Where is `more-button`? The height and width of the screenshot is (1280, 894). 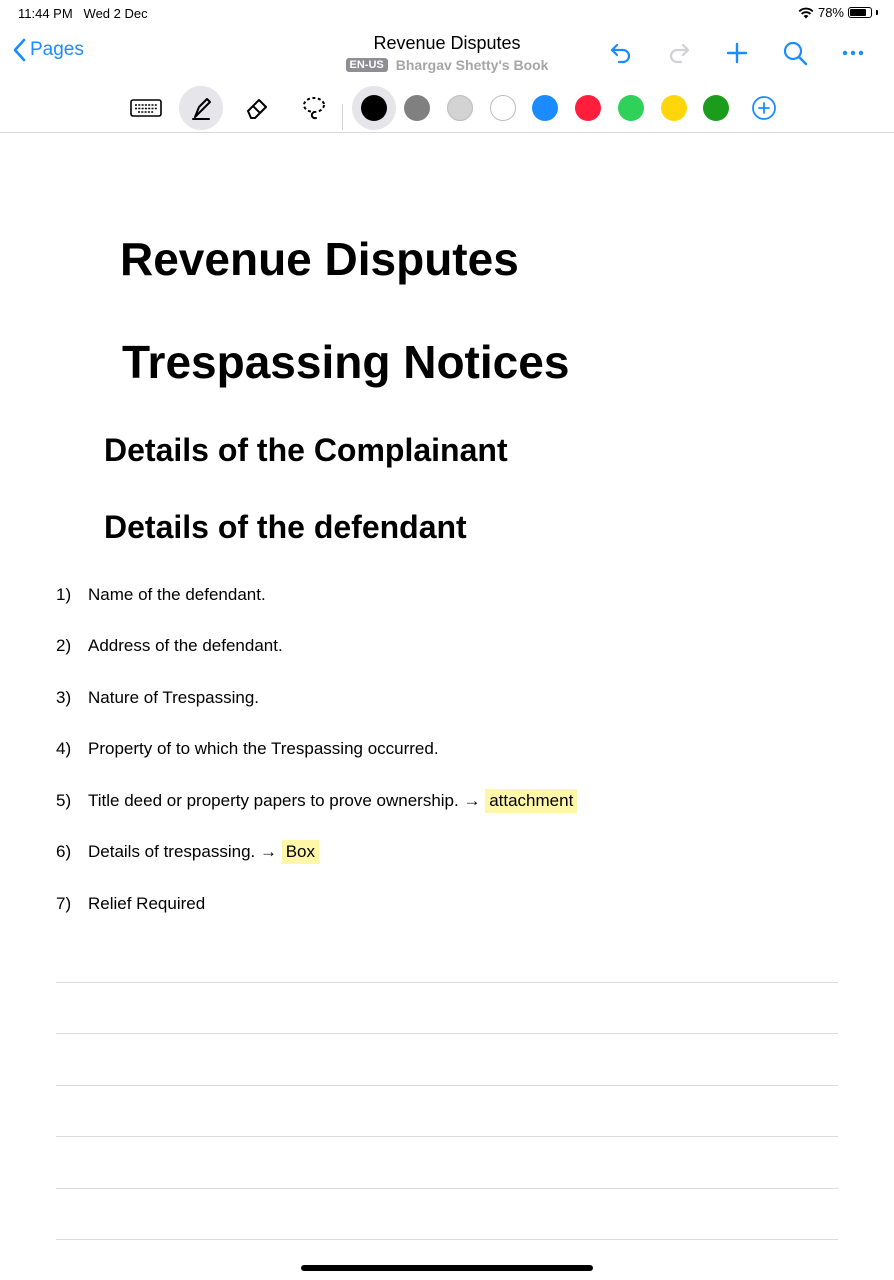 more-button is located at coordinates (853, 53).